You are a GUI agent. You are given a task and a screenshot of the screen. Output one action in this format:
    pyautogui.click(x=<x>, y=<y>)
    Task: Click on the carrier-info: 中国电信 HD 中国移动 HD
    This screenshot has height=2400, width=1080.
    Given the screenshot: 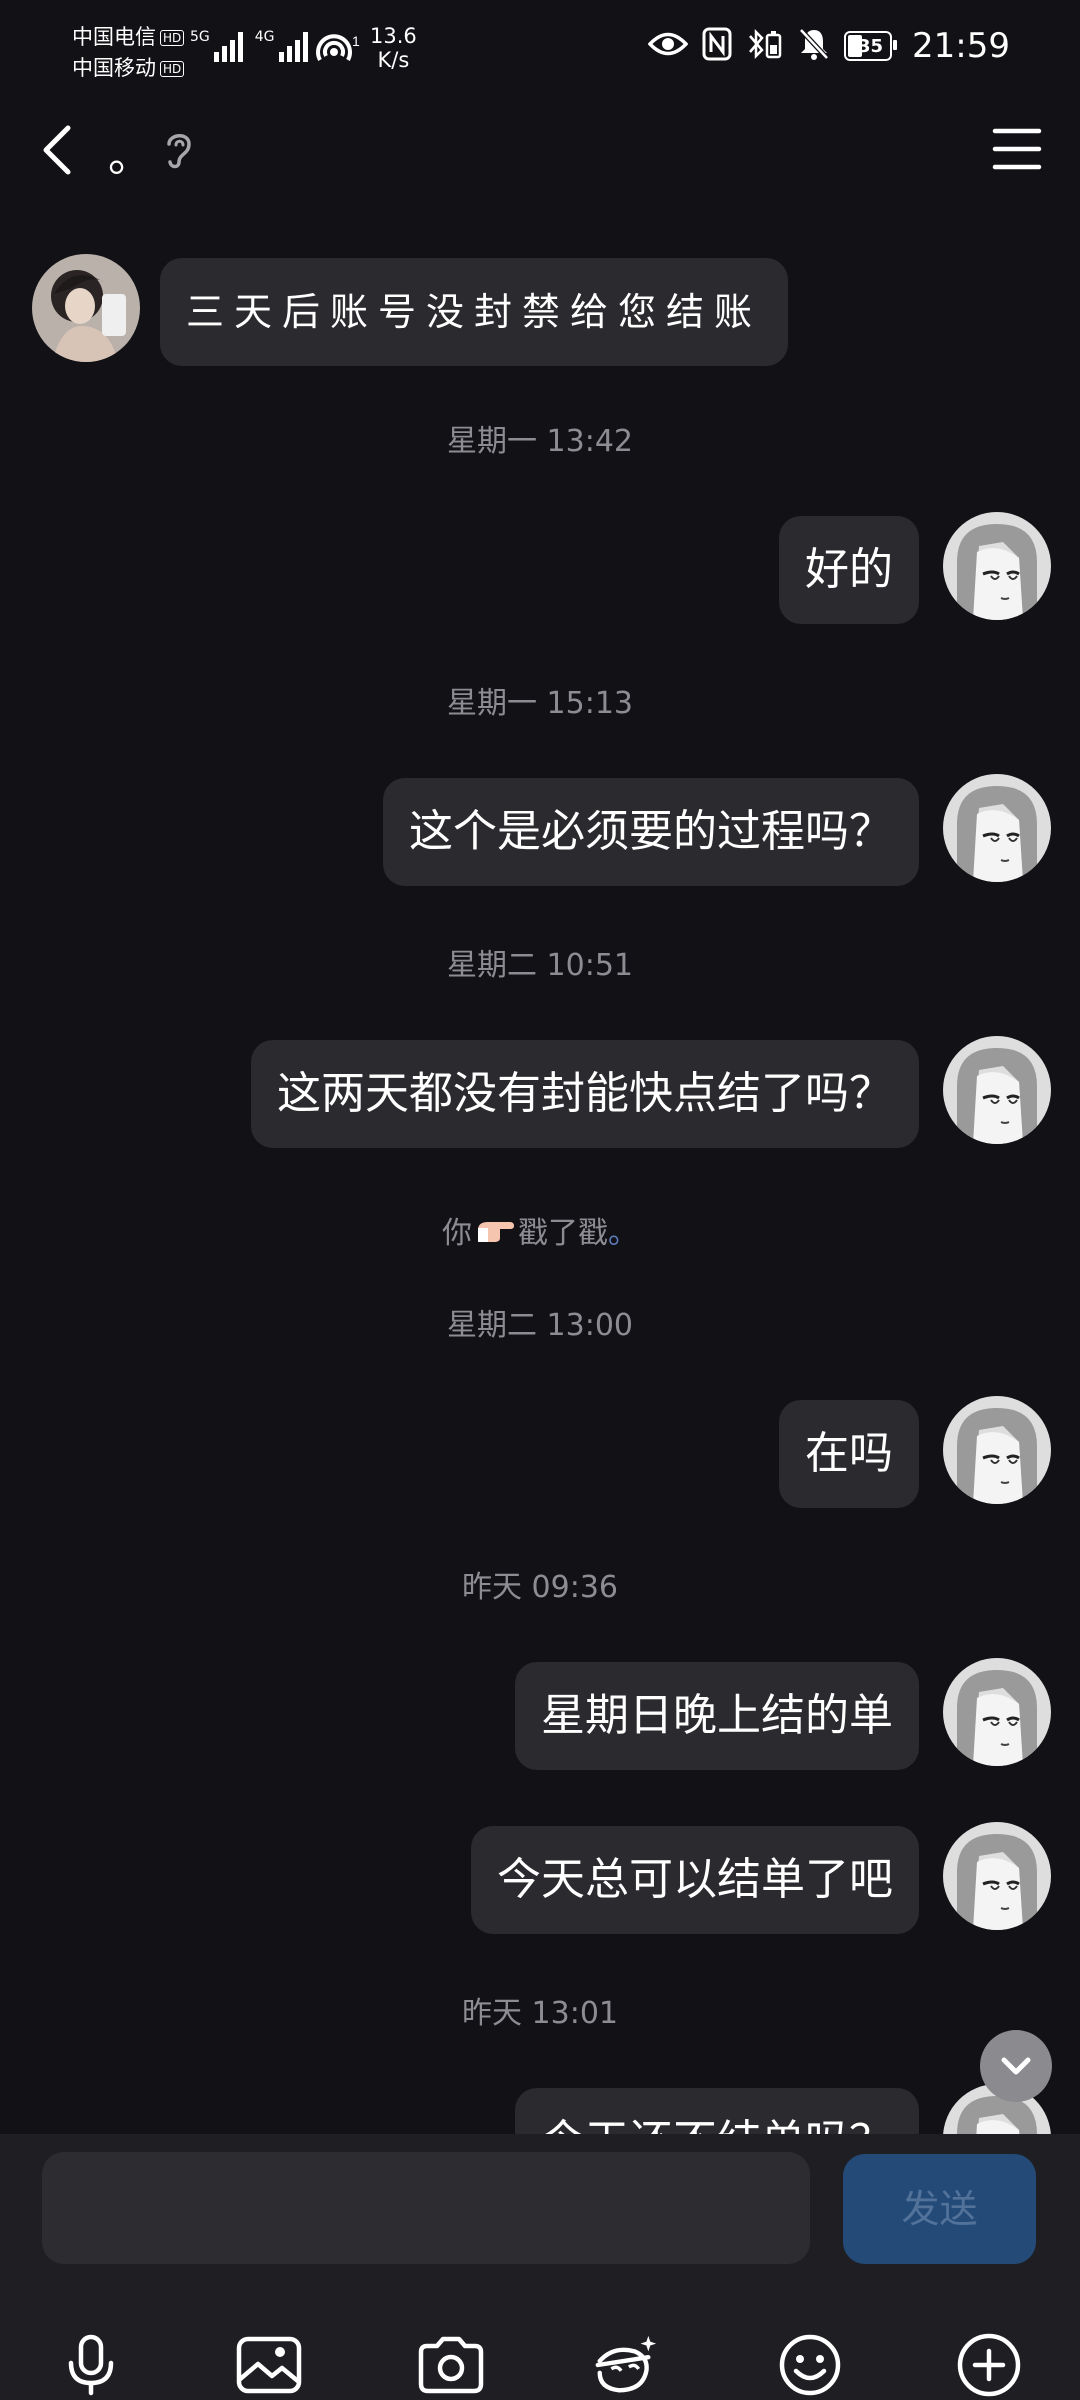 What is the action you would take?
    pyautogui.click(x=128, y=53)
    